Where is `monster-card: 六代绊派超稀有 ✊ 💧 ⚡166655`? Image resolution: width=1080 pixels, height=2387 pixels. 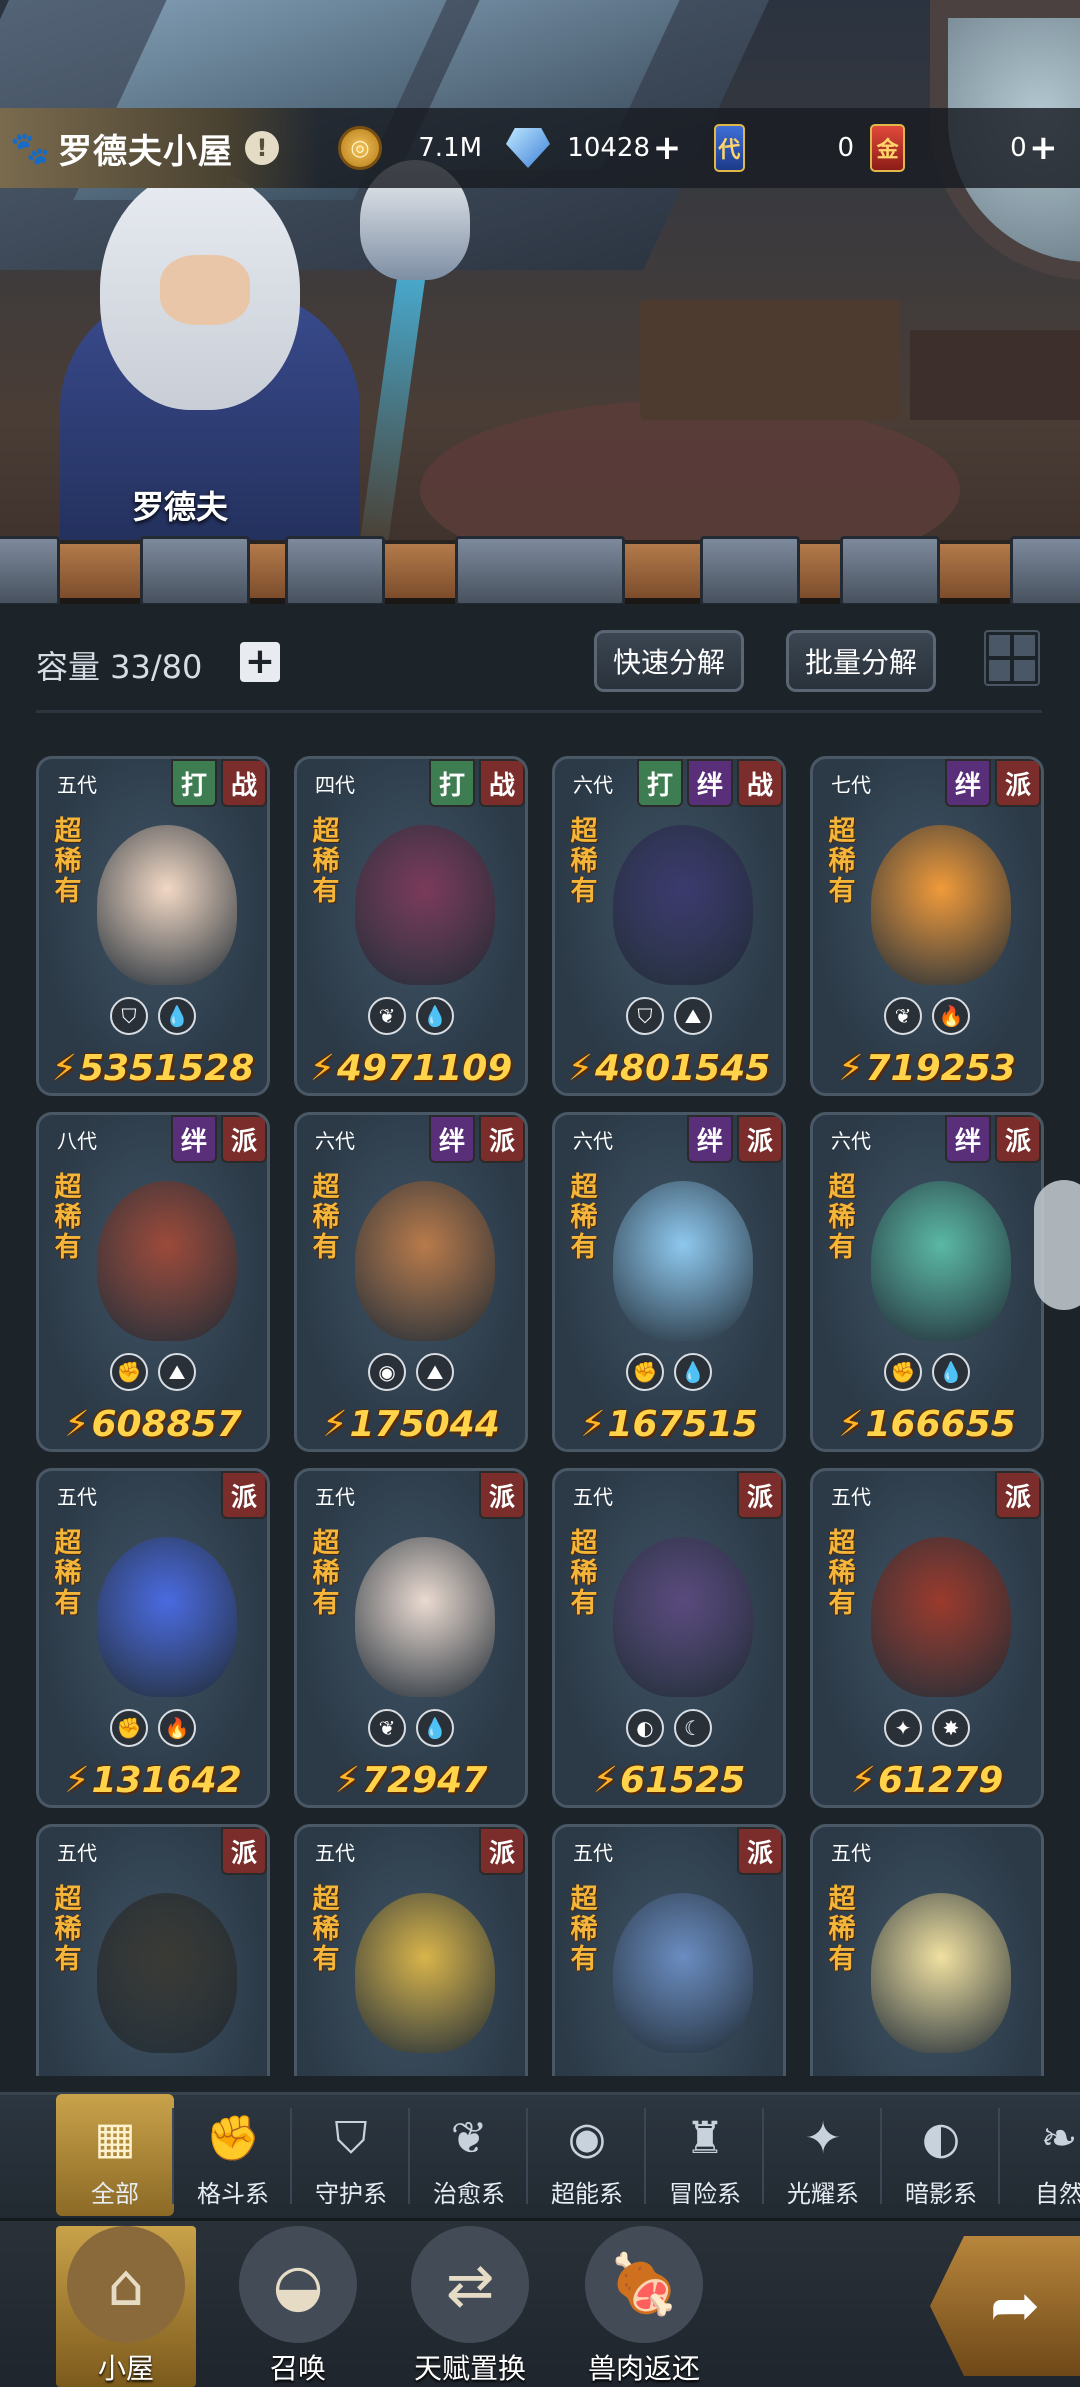
monster-card: 六代绊派超稀有 ✊ 💧 ⚡166655 is located at coordinates (927, 1282).